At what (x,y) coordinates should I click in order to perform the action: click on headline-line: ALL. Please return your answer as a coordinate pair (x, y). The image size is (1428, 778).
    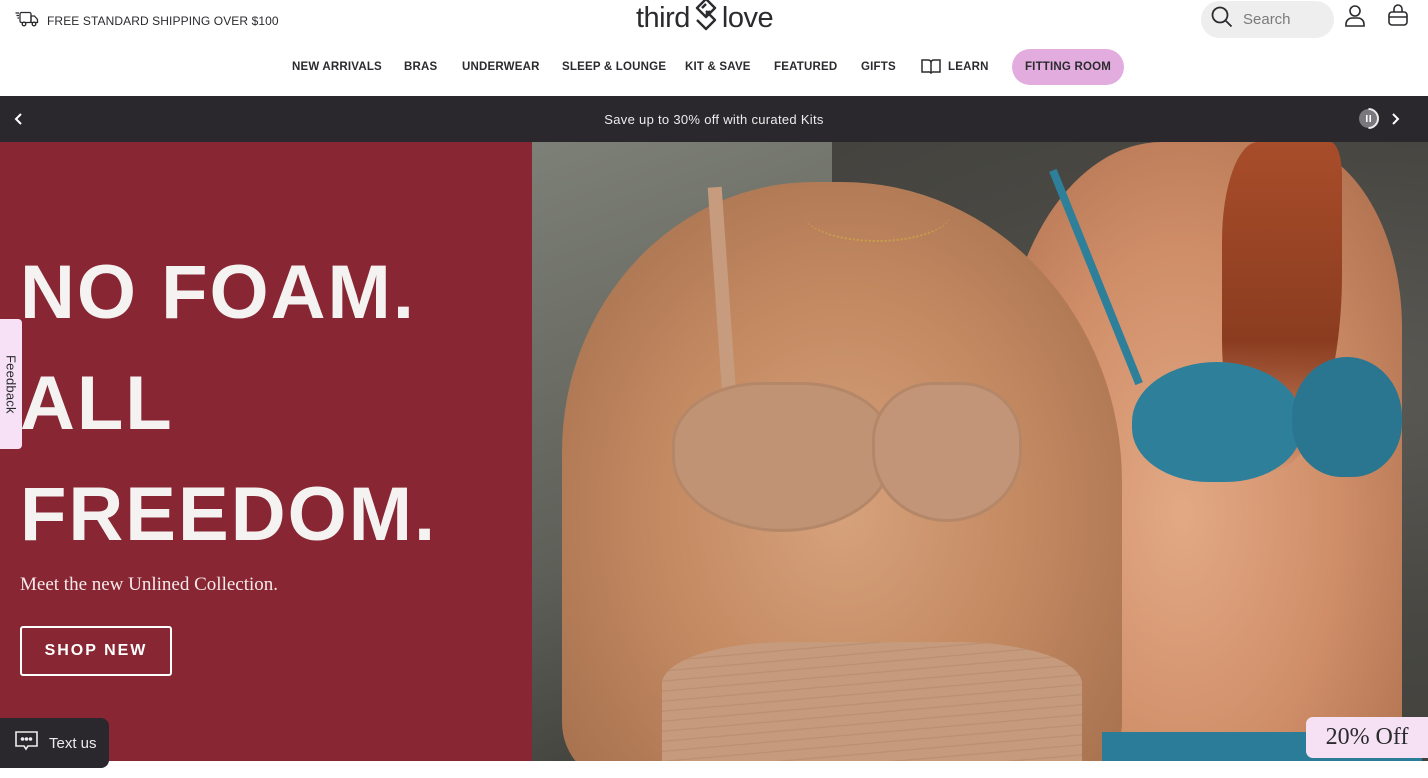
    Looking at the image, I should click on (97, 403).